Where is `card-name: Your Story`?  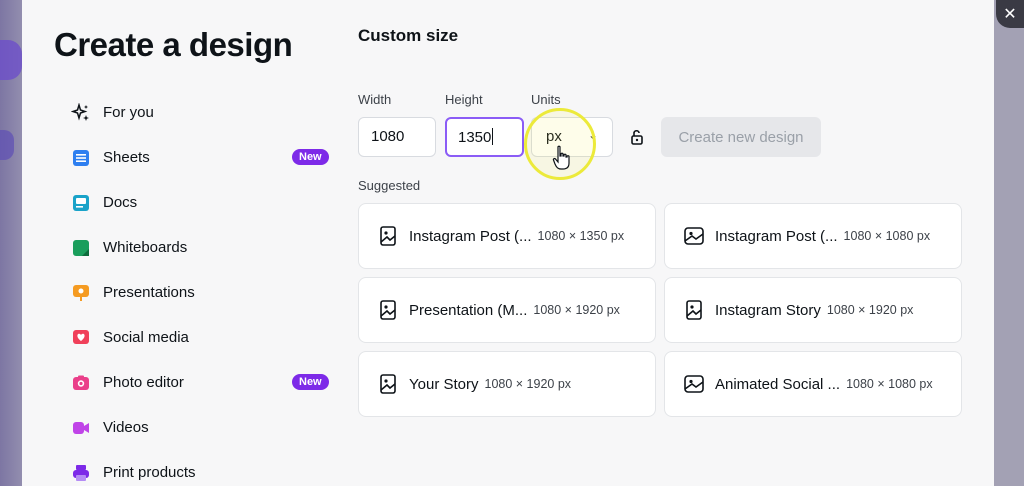
card-name: Your Story is located at coordinates (444, 384).